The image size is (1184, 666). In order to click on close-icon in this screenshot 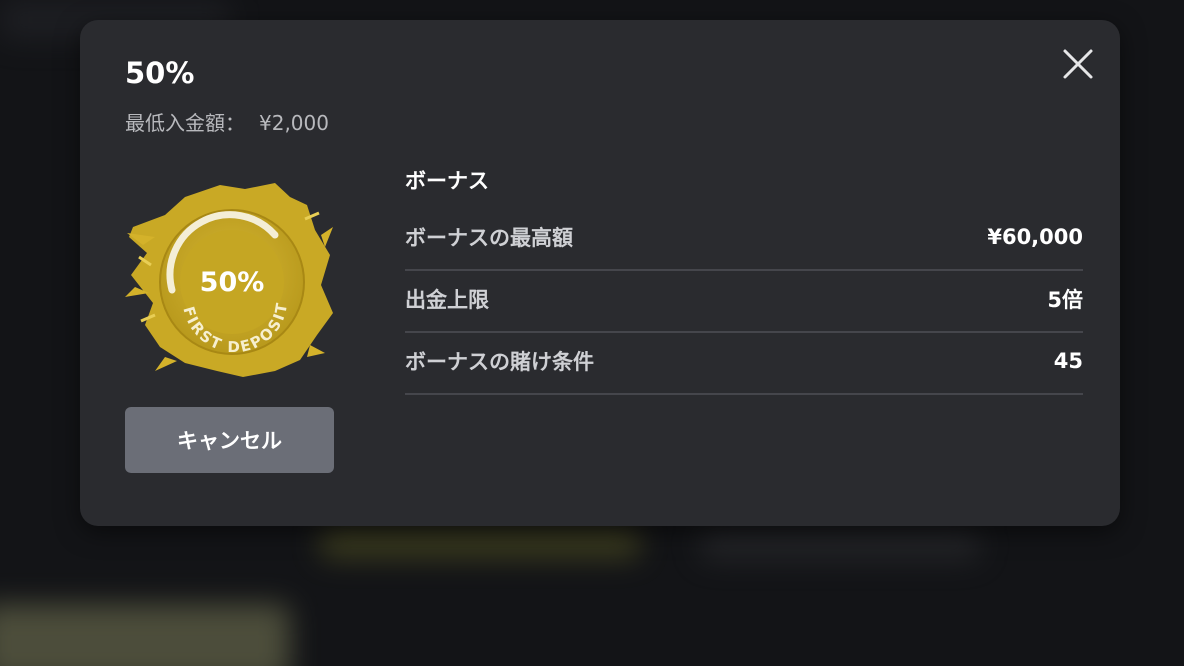, I will do `click(1078, 64)`.